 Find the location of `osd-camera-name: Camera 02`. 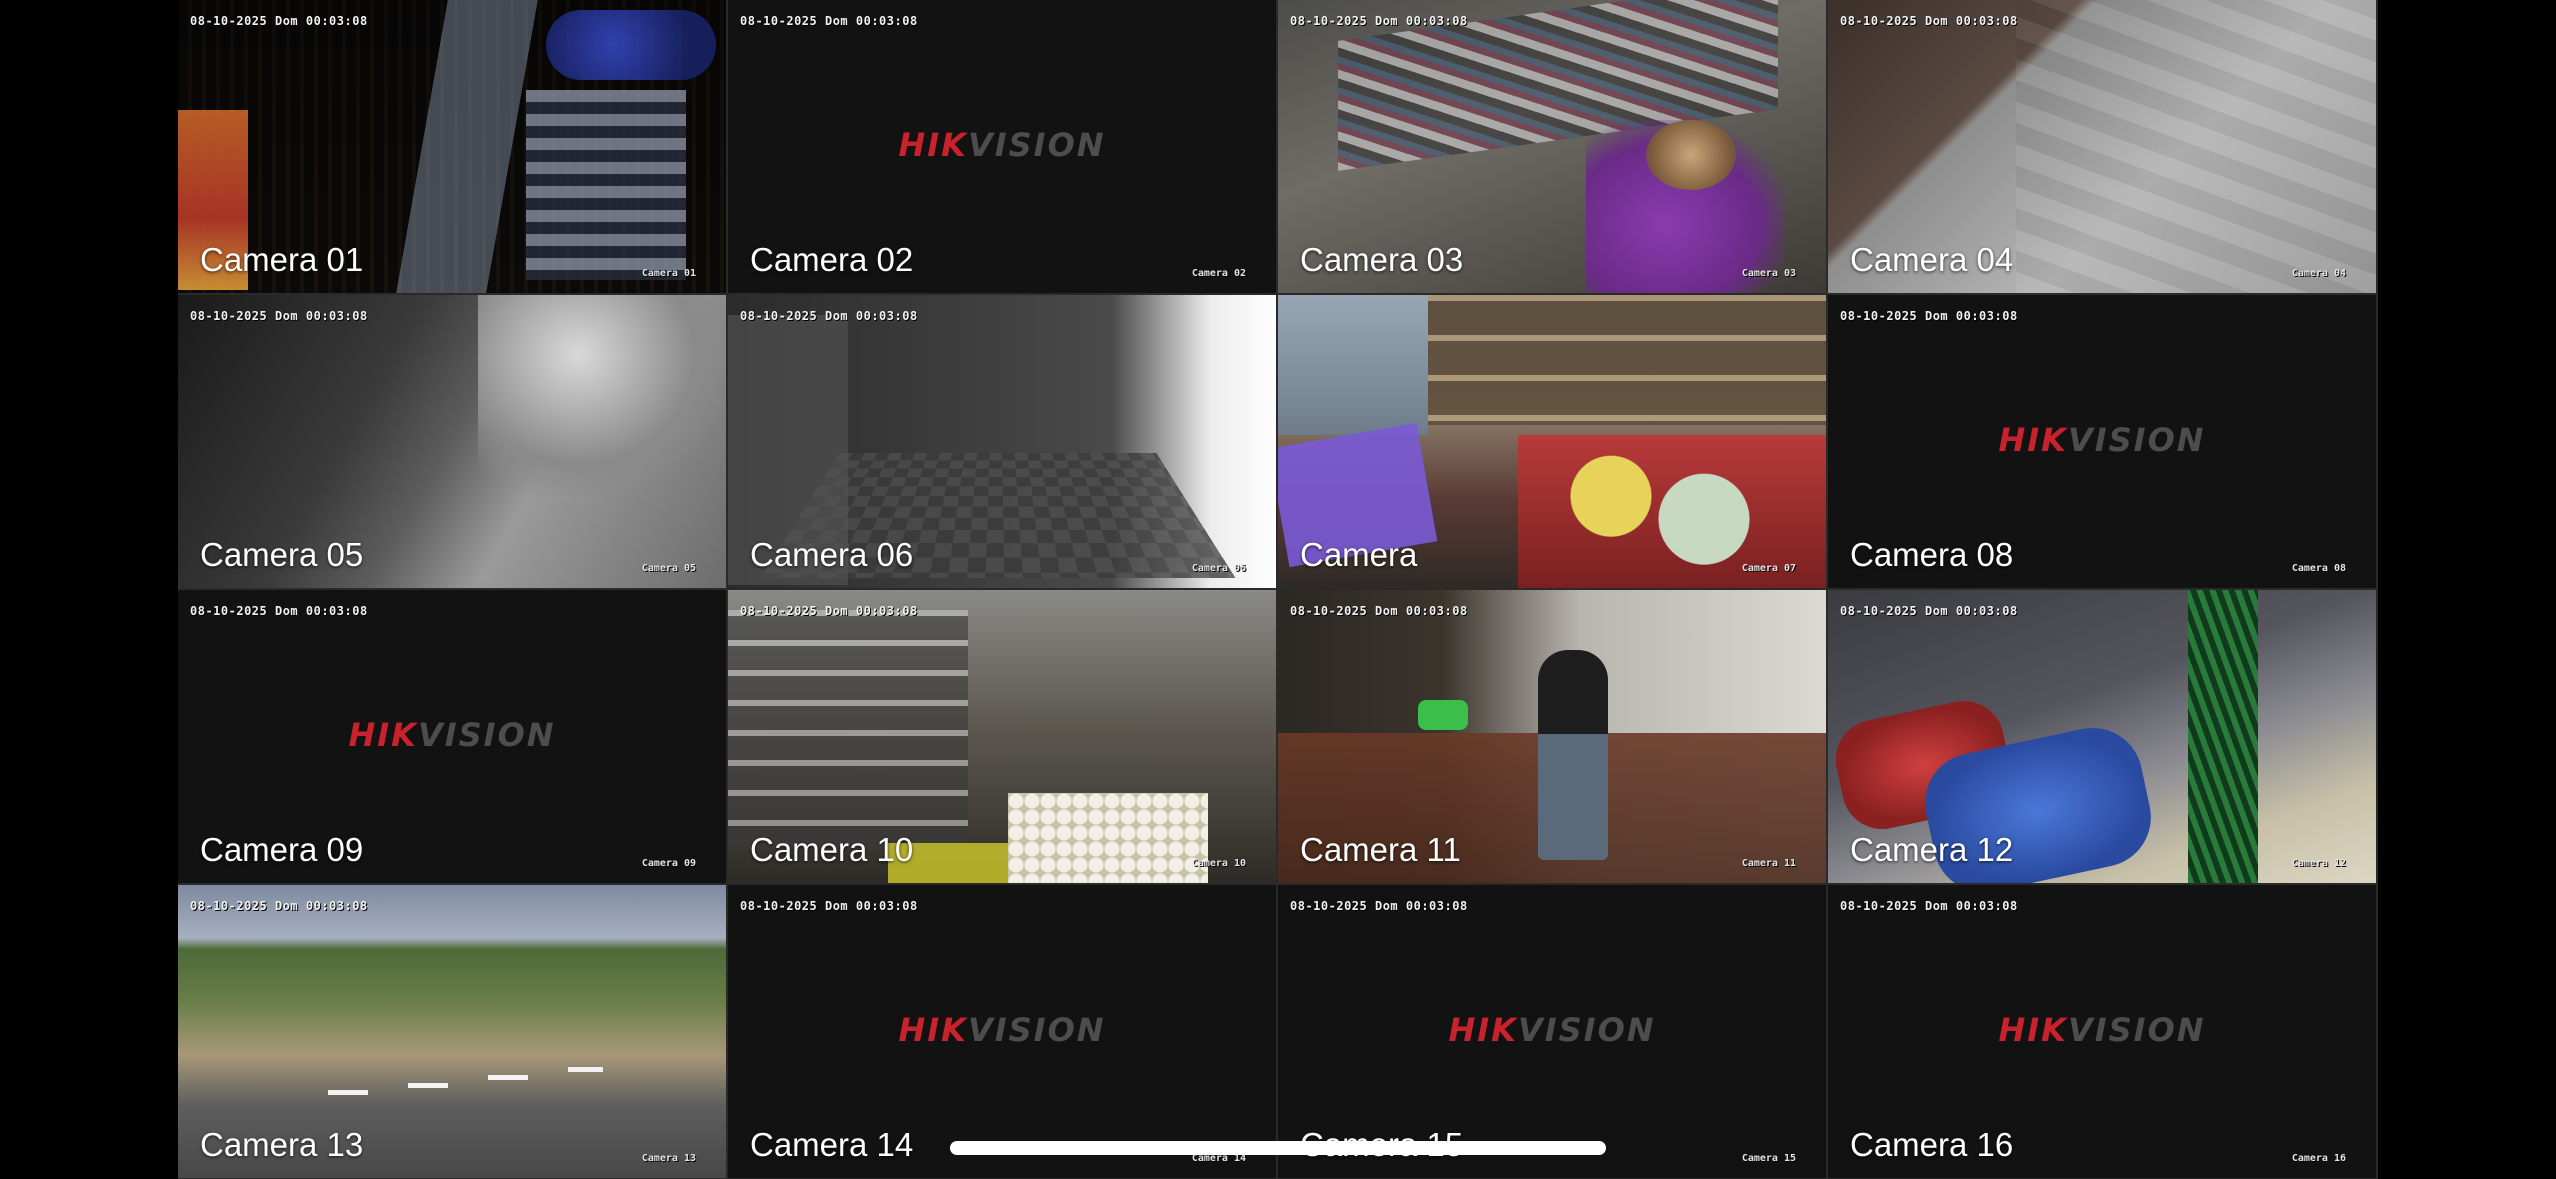

osd-camera-name: Camera 02 is located at coordinates (1218, 273).